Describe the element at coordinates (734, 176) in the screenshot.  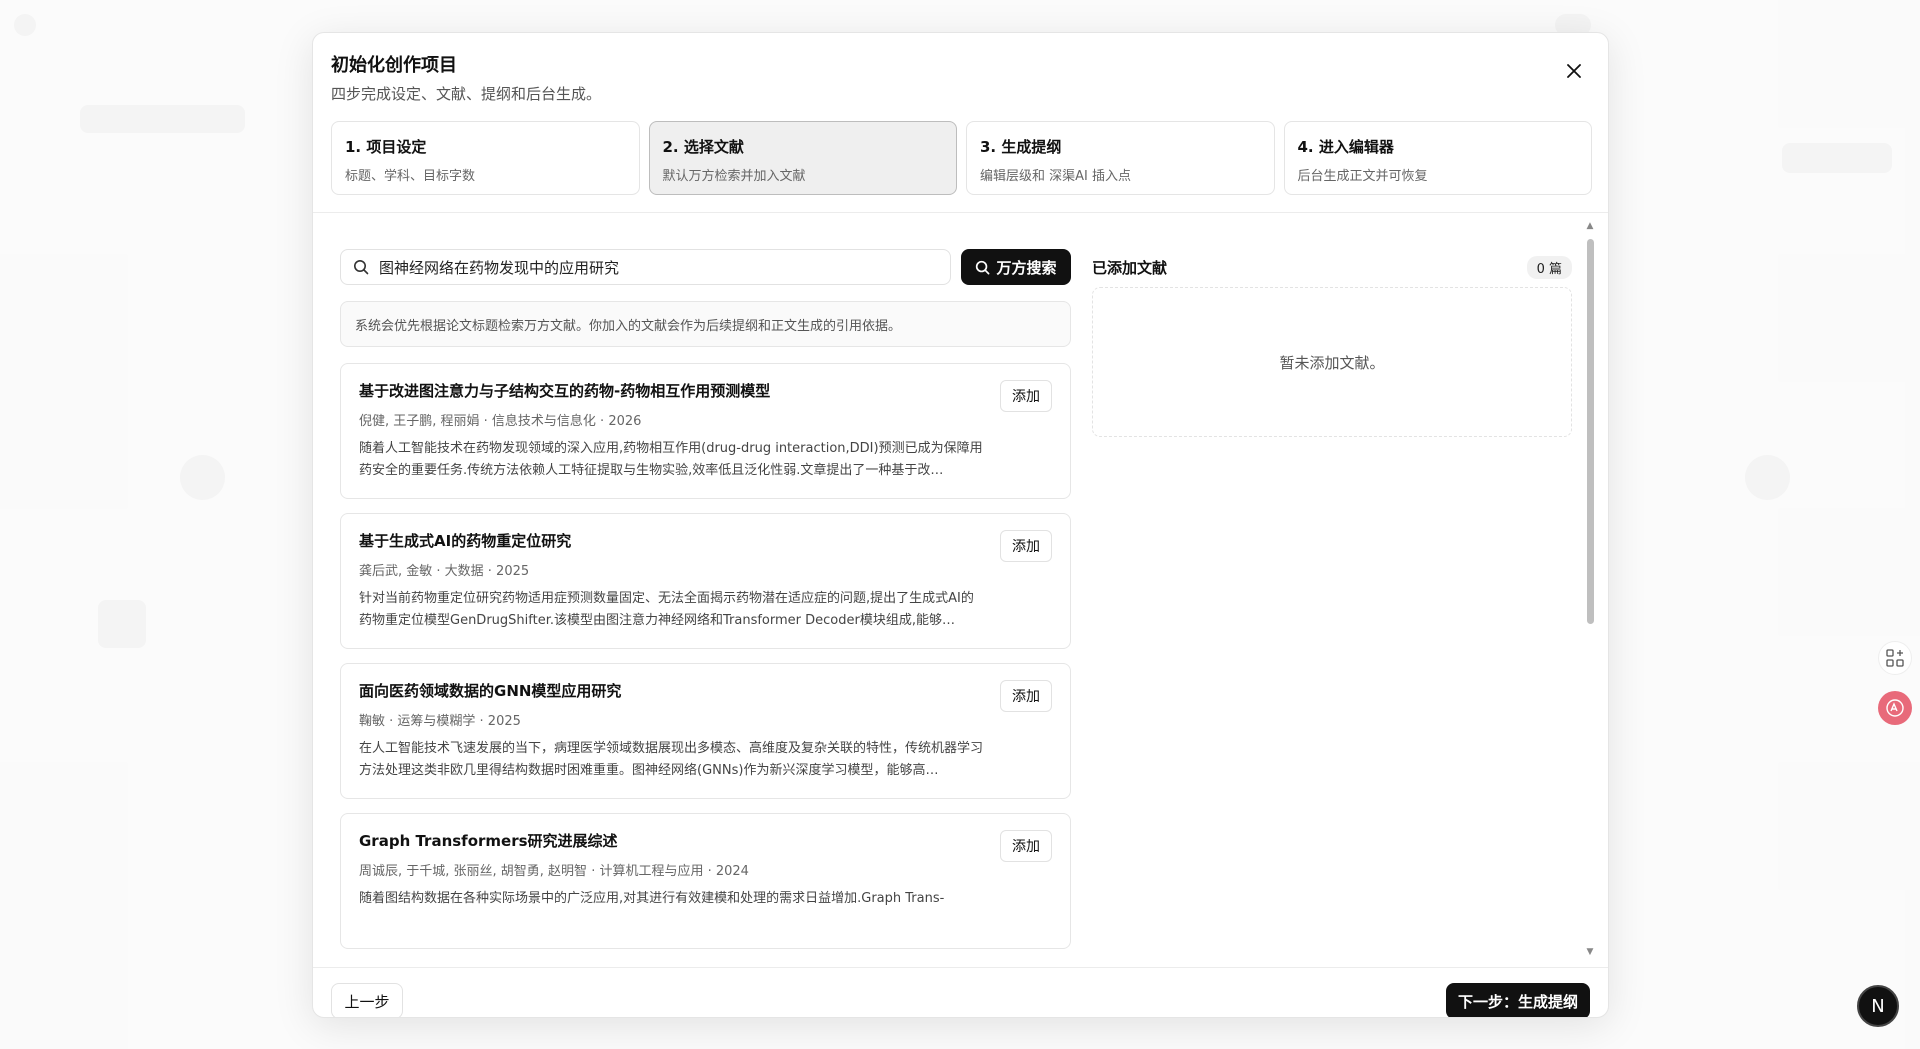
I see `step-desc: 默认万方检索并加入文献` at that location.